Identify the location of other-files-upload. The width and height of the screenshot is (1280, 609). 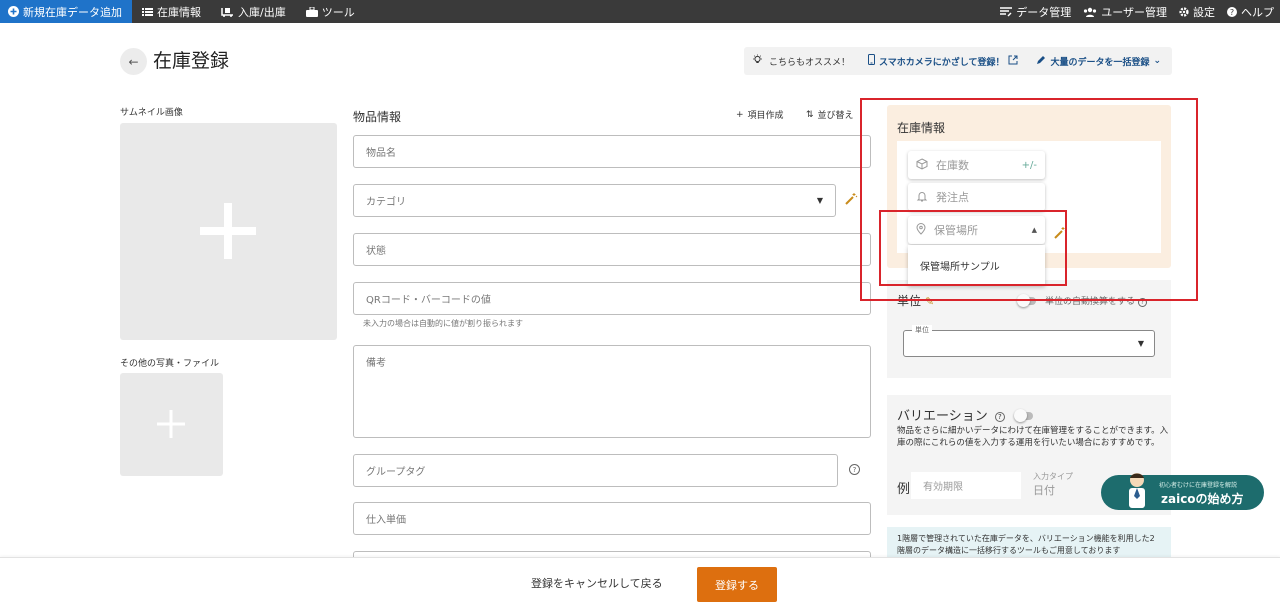
(171, 424).